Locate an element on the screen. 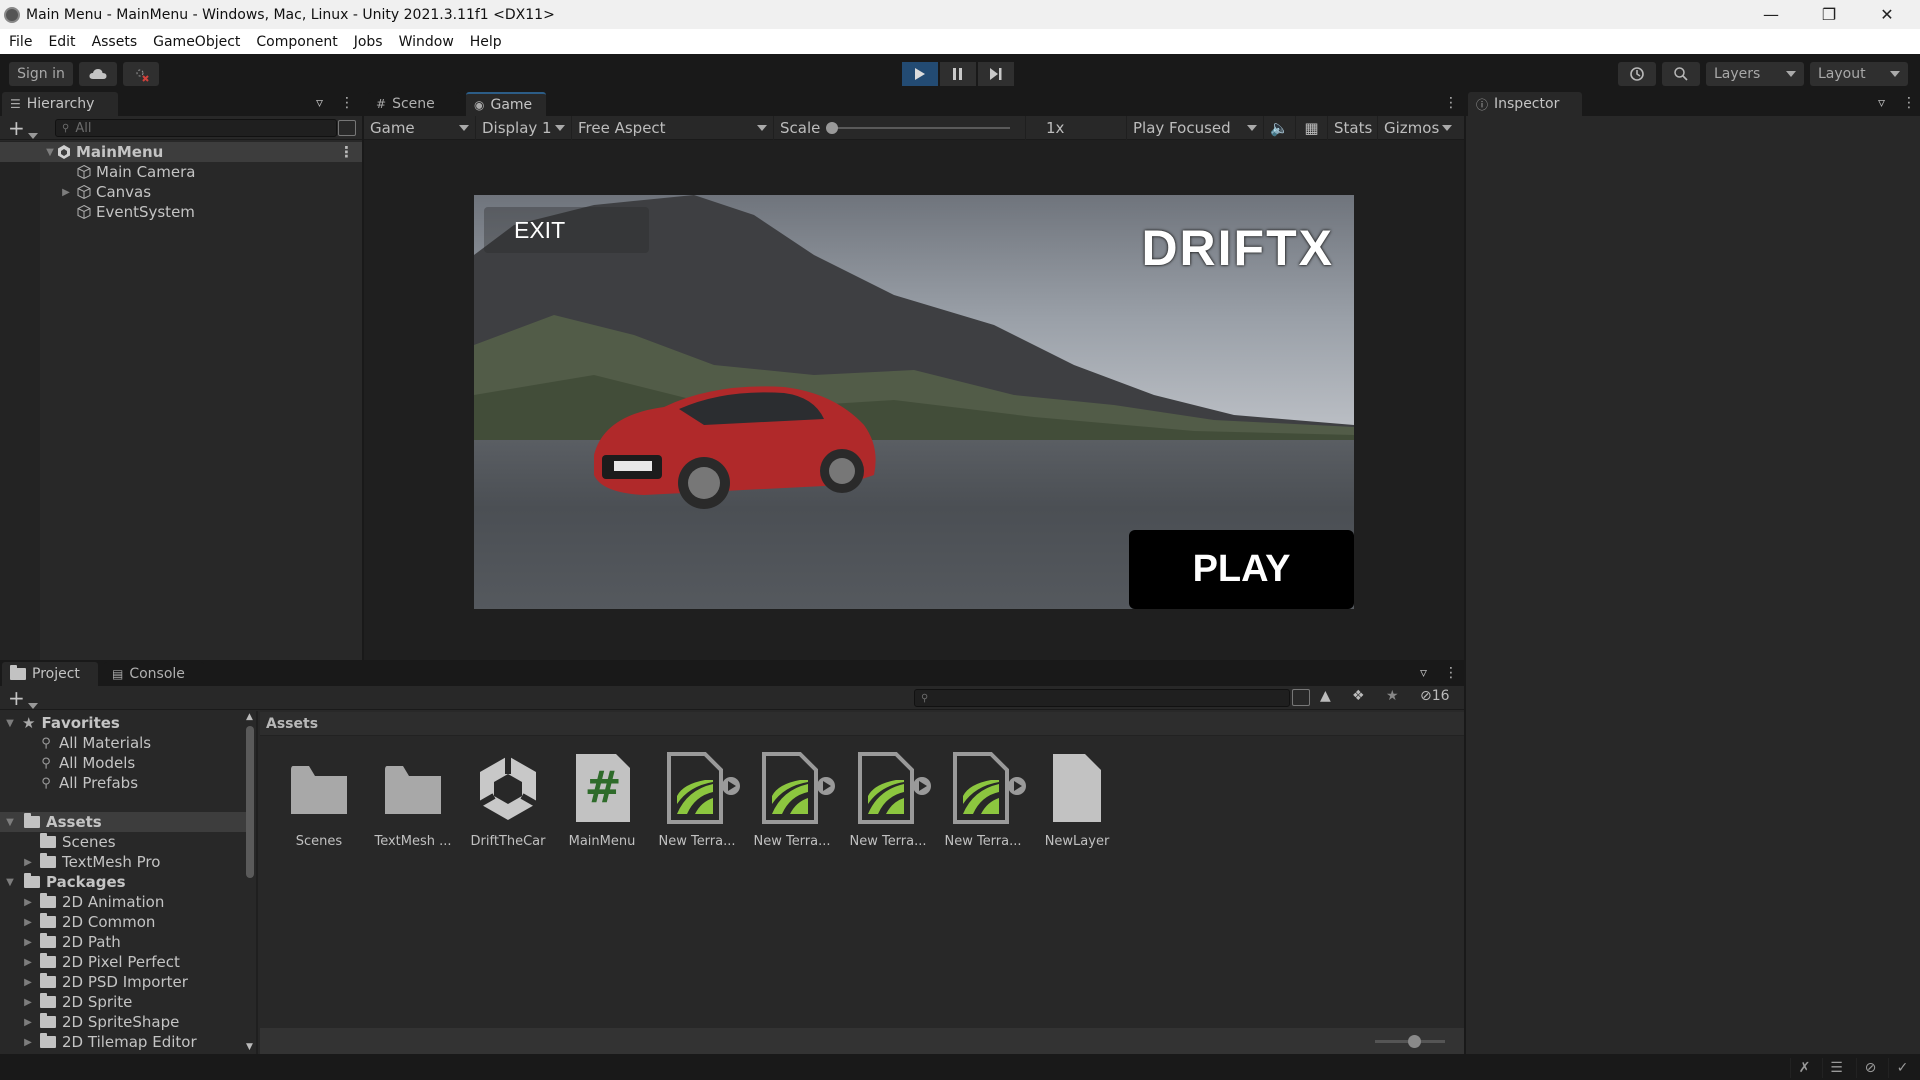 This screenshot has height=1080, width=1920. scroll-up-icon: ▲ is located at coordinates (249, 717).